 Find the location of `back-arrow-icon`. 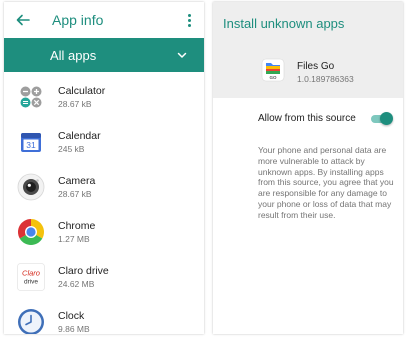

back-arrow-icon is located at coordinates (23, 20).